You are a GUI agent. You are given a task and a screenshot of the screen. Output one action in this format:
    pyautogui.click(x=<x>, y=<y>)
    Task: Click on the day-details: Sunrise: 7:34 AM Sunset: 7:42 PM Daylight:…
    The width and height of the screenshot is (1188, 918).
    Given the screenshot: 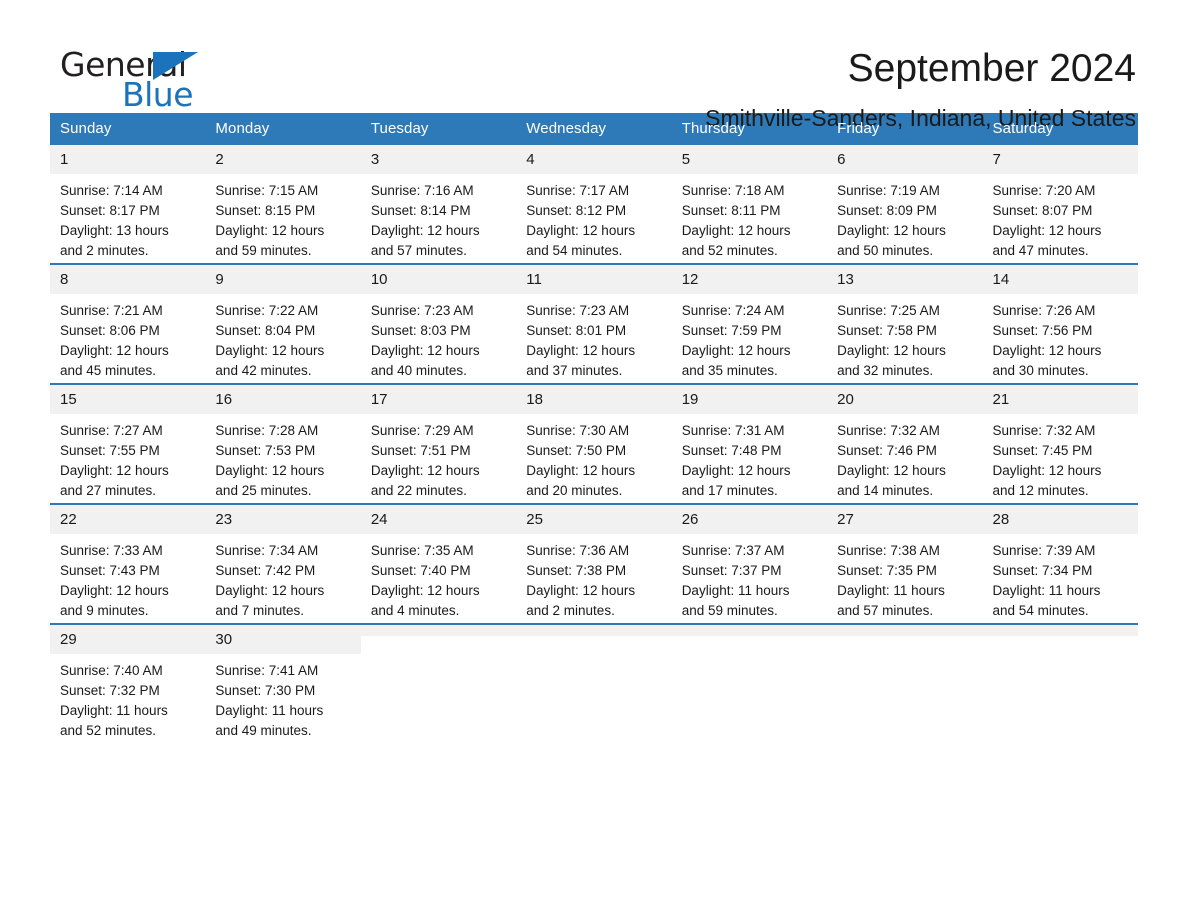 What is the action you would take?
    pyautogui.click(x=282, y=577)
    